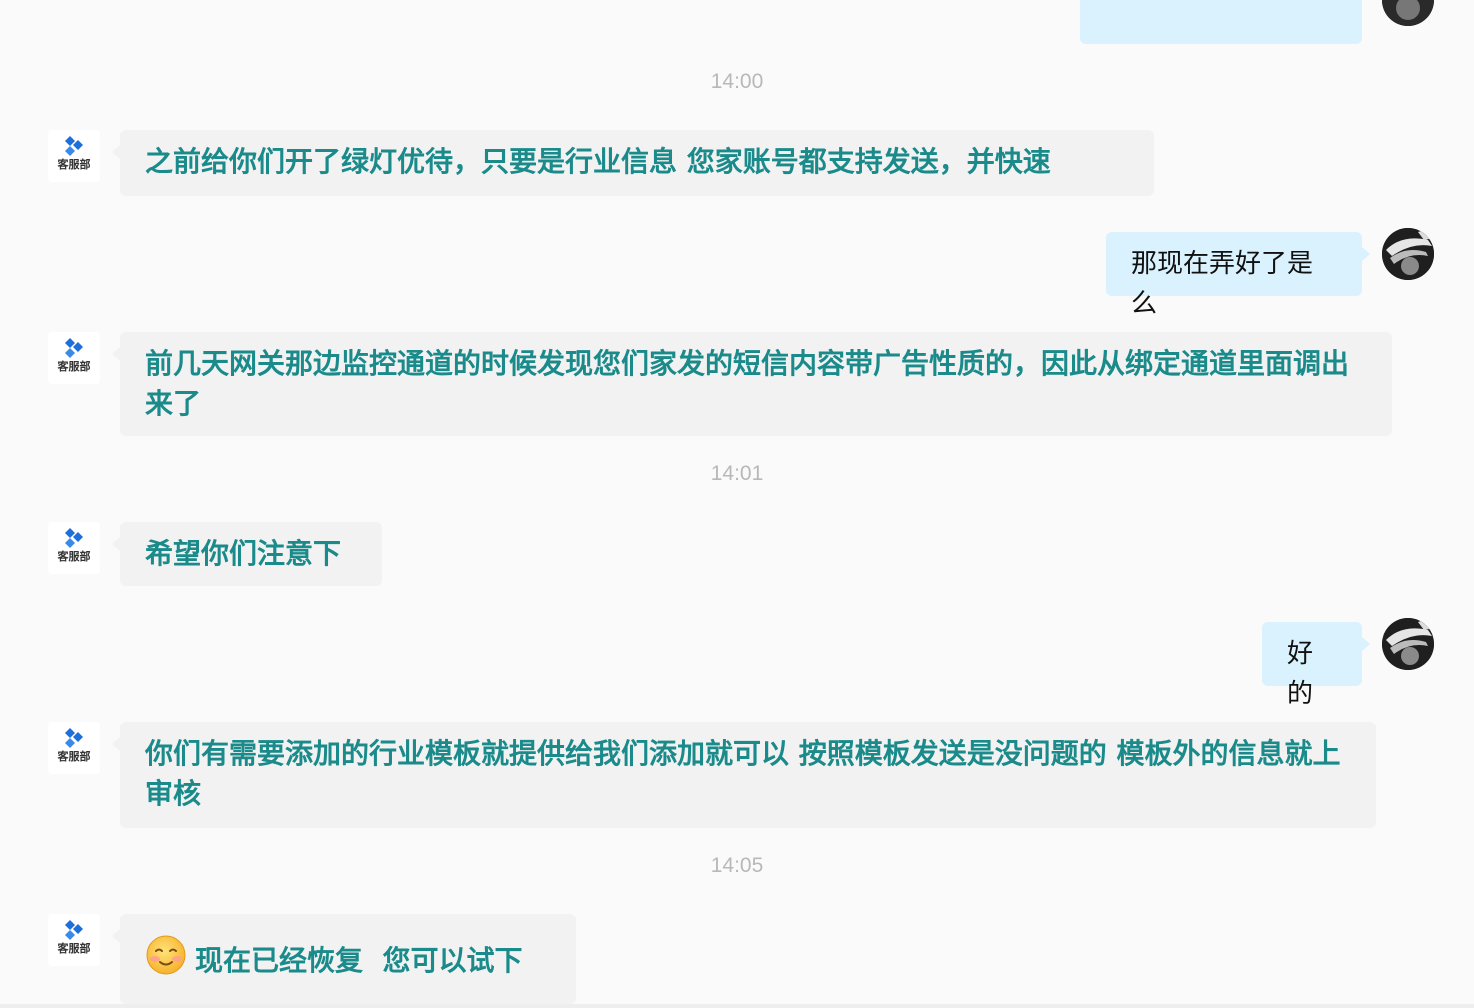 The image size is (1474, 1008). What do you see at coordinates (359, 960) in the screenshot?
I see `message-text: 现在已经恢复 您可以试下` at bounding box center [359, 960].